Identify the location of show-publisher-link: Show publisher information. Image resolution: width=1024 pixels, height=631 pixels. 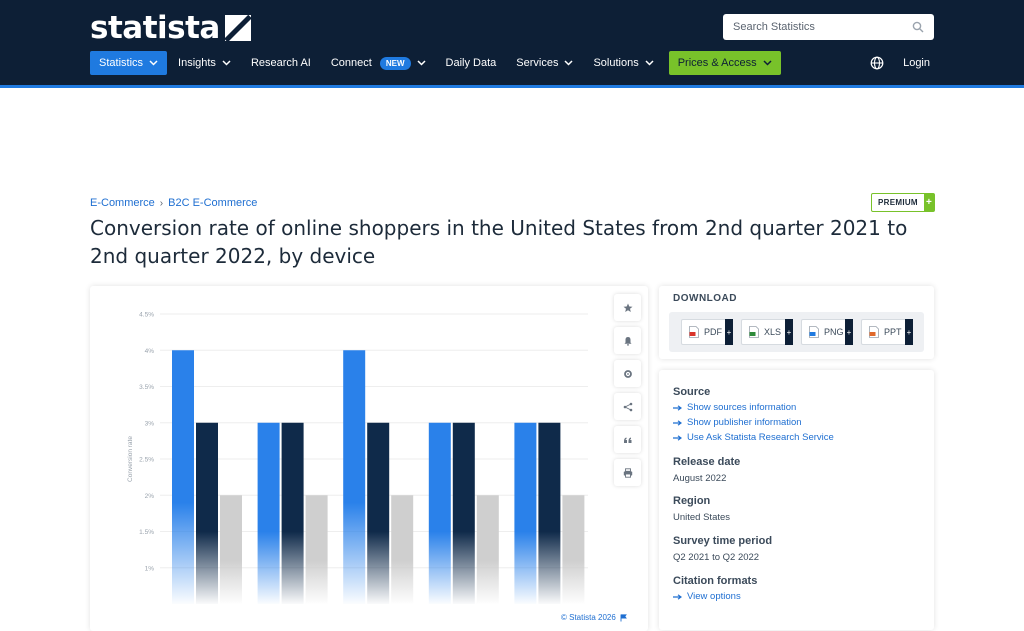
(737, 422).